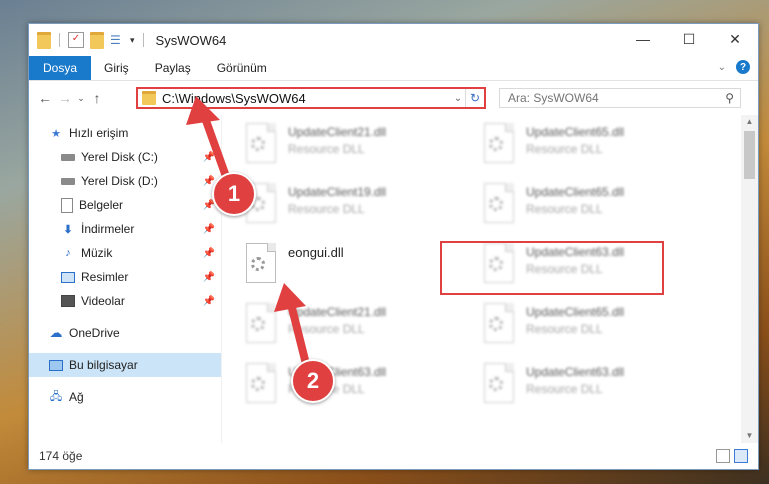 The image size is (769, 484). I want to click on title-bar: ✓ ☰ ▾ SysWOW64 — ☐ ✕, so click(393, 40).